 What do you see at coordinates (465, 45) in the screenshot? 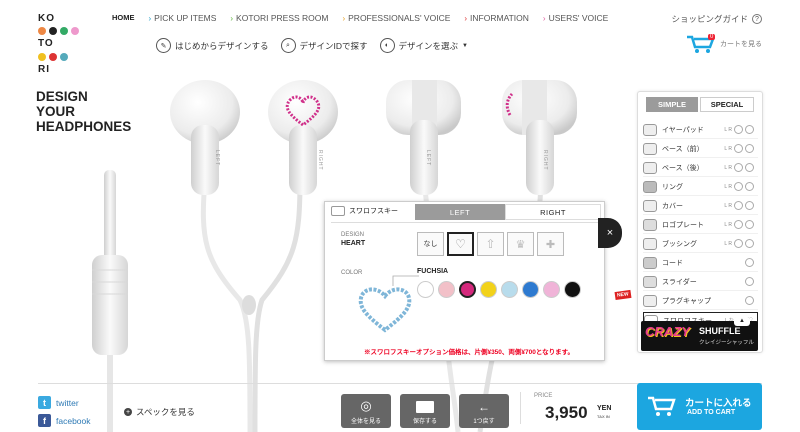
I see `chevron-down-icon: ▼` at bounding box center [465, 45].